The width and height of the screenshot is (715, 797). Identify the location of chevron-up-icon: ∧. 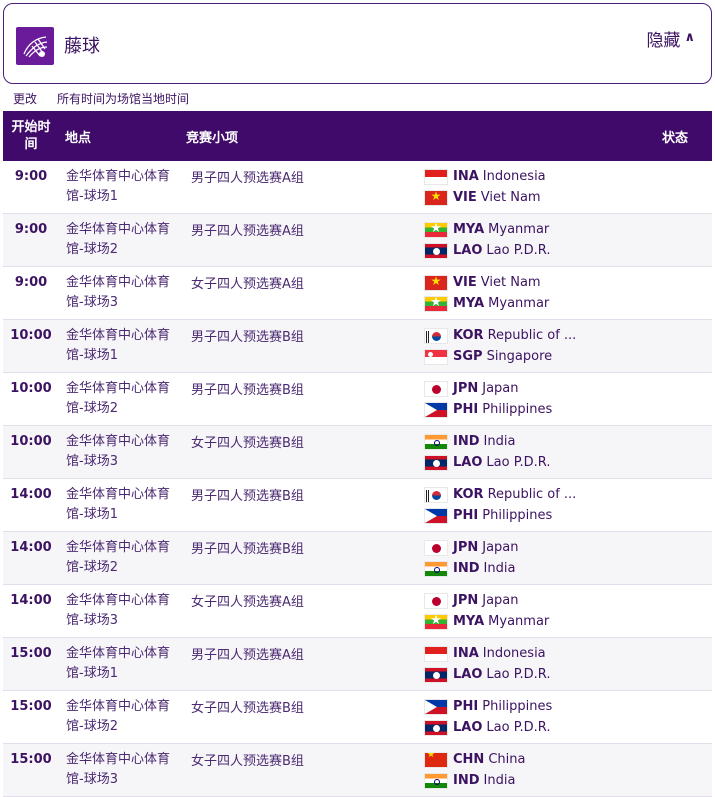
(689, 37).